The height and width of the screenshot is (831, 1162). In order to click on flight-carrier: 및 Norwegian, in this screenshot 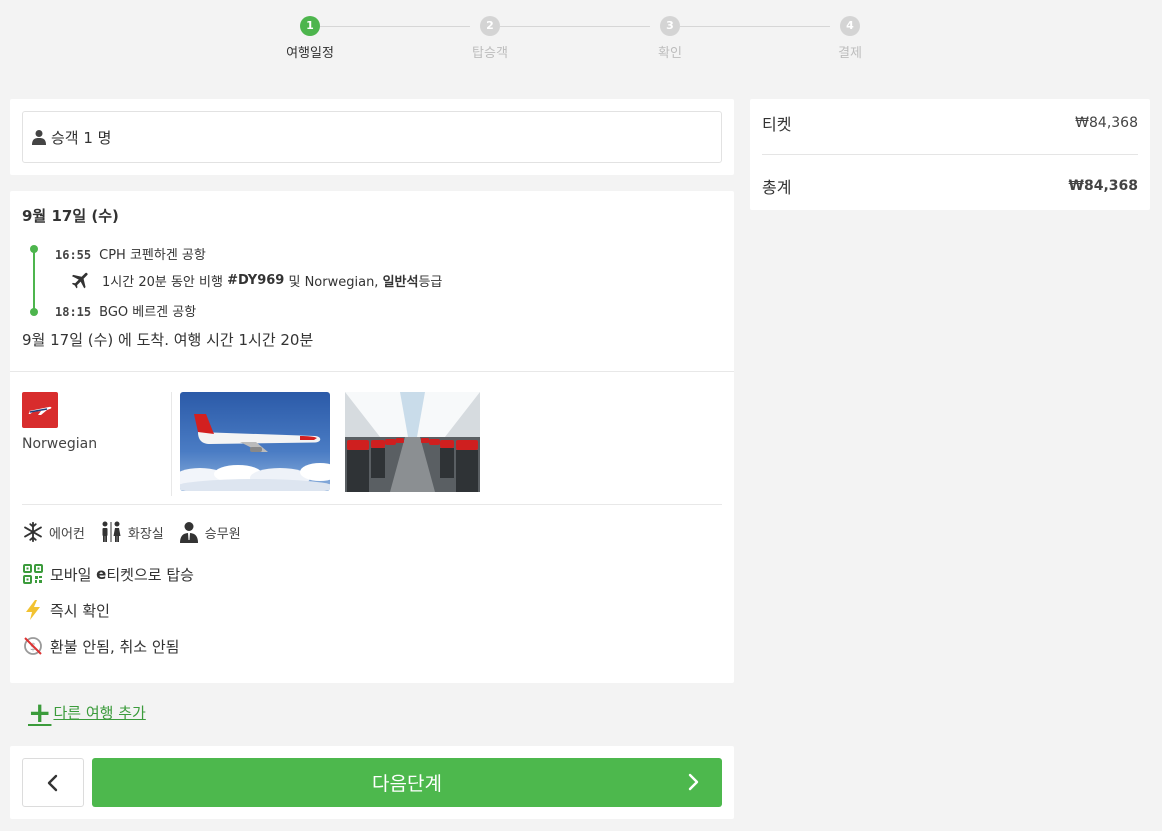, I will do `click(333, 282)`.